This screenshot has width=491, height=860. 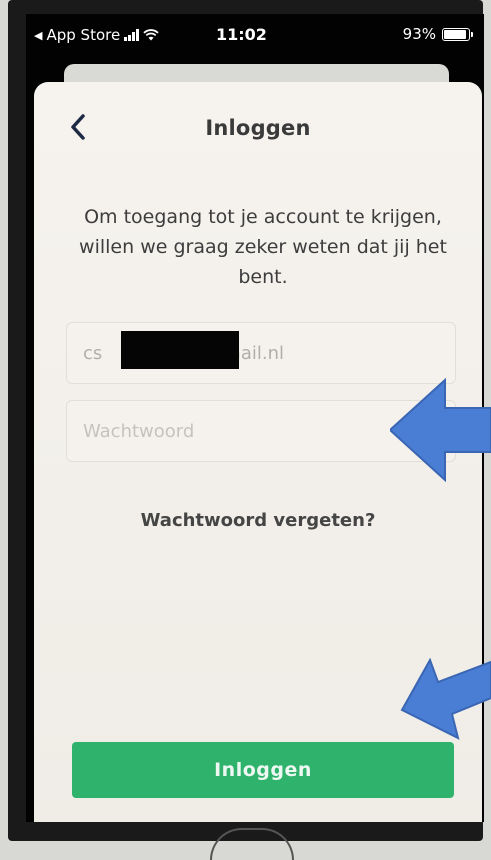 What do you see at coordinates (445, 699) in the screenshot?
I see `annotation-arrow-login` at bounding box center [445, 699].